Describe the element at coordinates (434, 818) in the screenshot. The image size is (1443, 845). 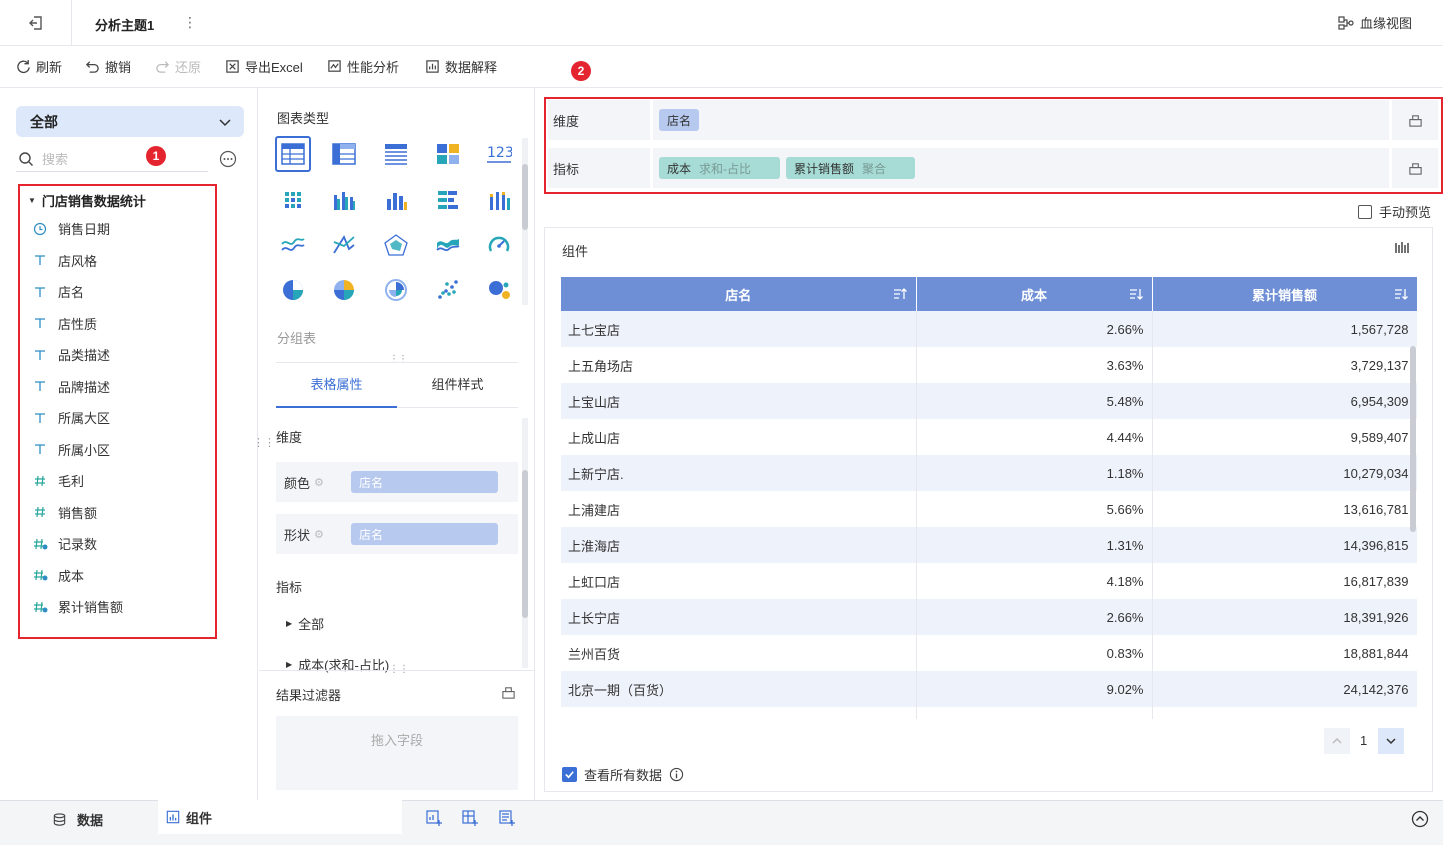
I see `add-component-icon` at that location.